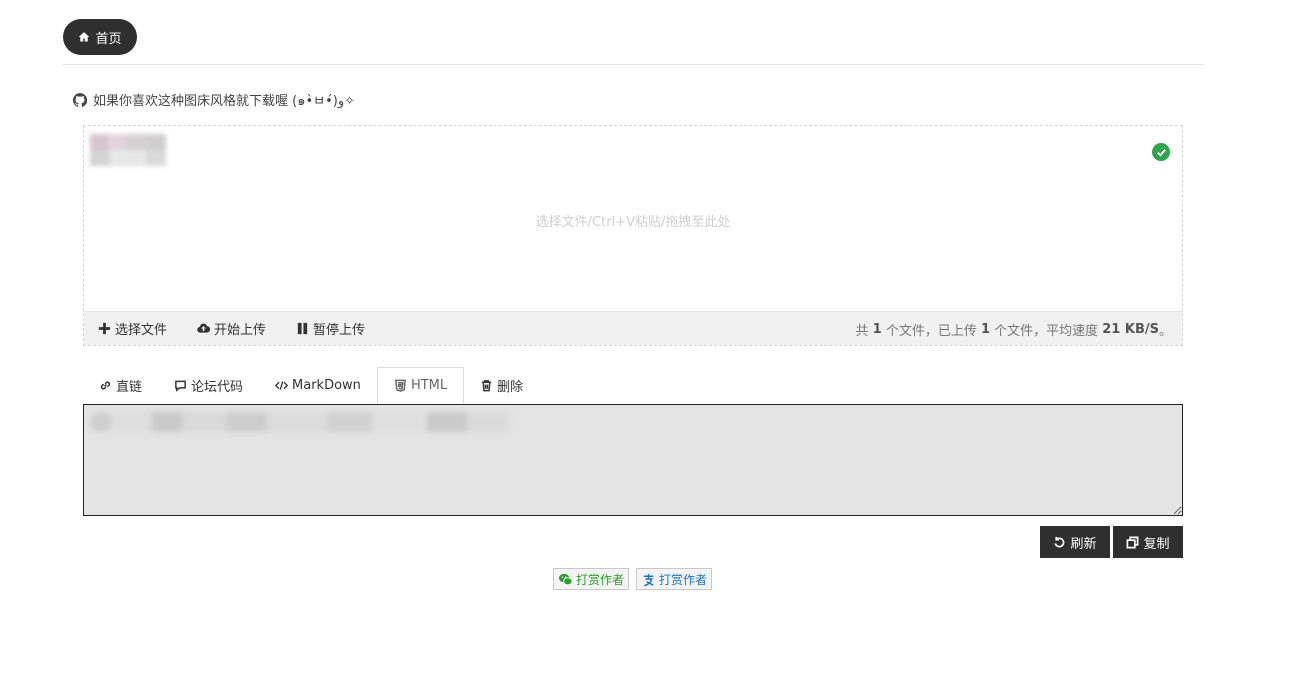 The height and width of the screenshot is (684, 1301). What do you see at coordinates (128, 155) in the screenshot?
I see `uploaded-file-thumbnail` at bounding box center [128, 155].